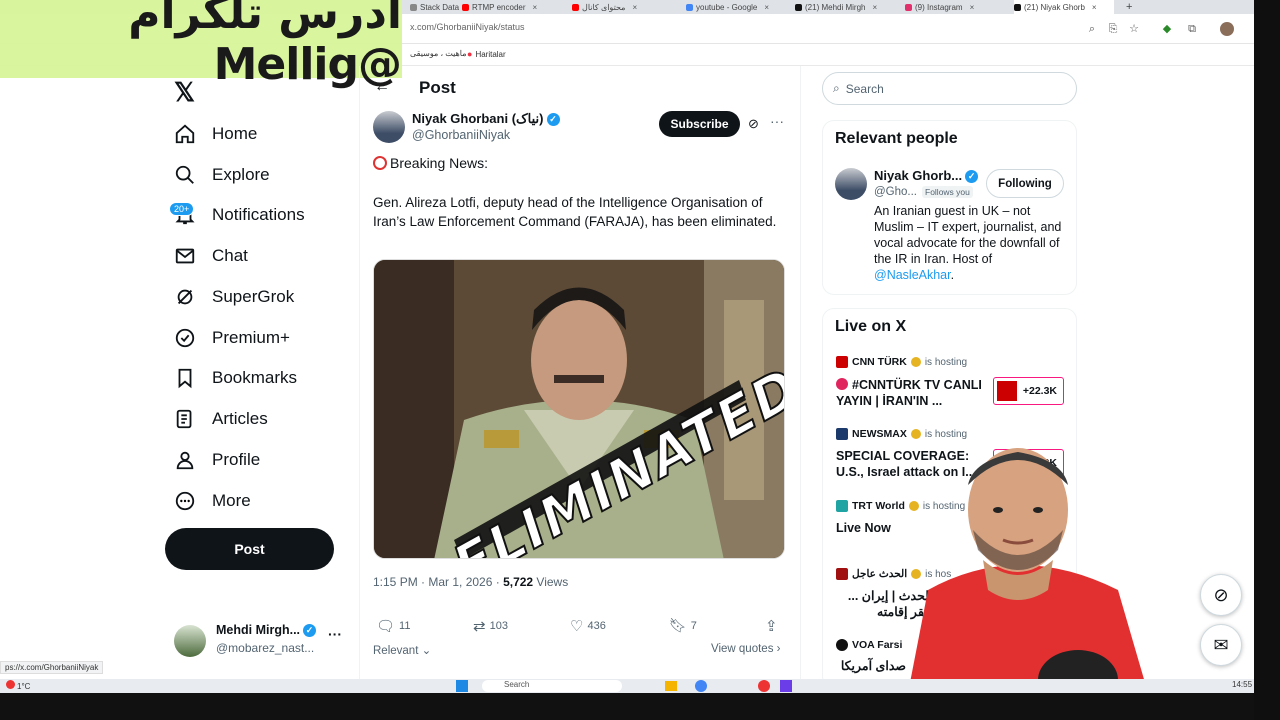  Describe the element at coordinates (402, 650) in the screenshot. I see `sort-dropdown: Relevant ⌄` at that location.